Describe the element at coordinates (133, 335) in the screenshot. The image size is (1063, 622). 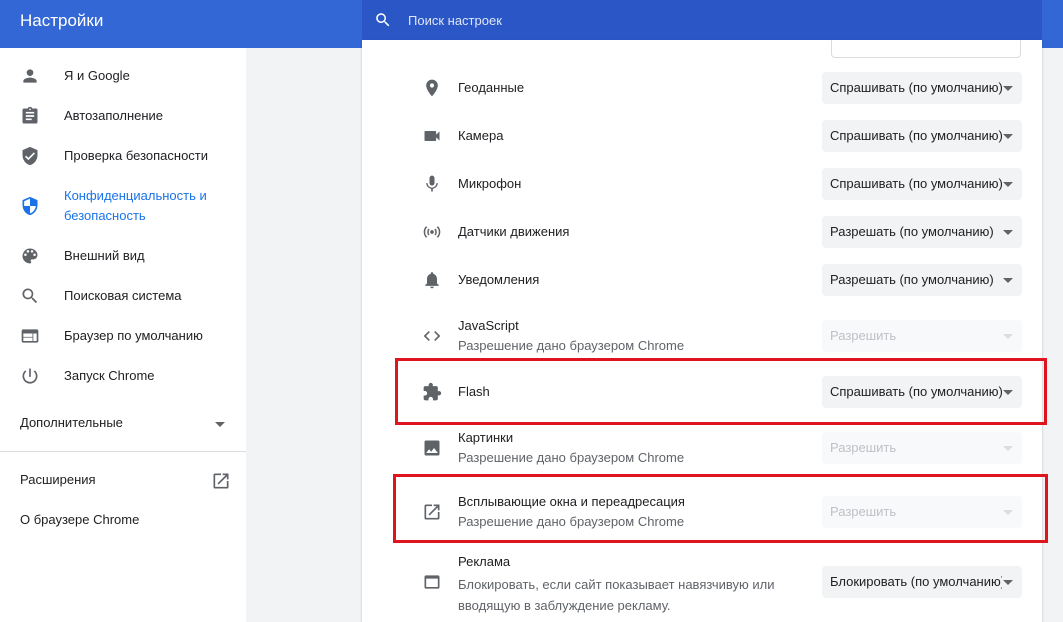
I see `sidebar-item-label: Браузер по умолчанию` at that location.